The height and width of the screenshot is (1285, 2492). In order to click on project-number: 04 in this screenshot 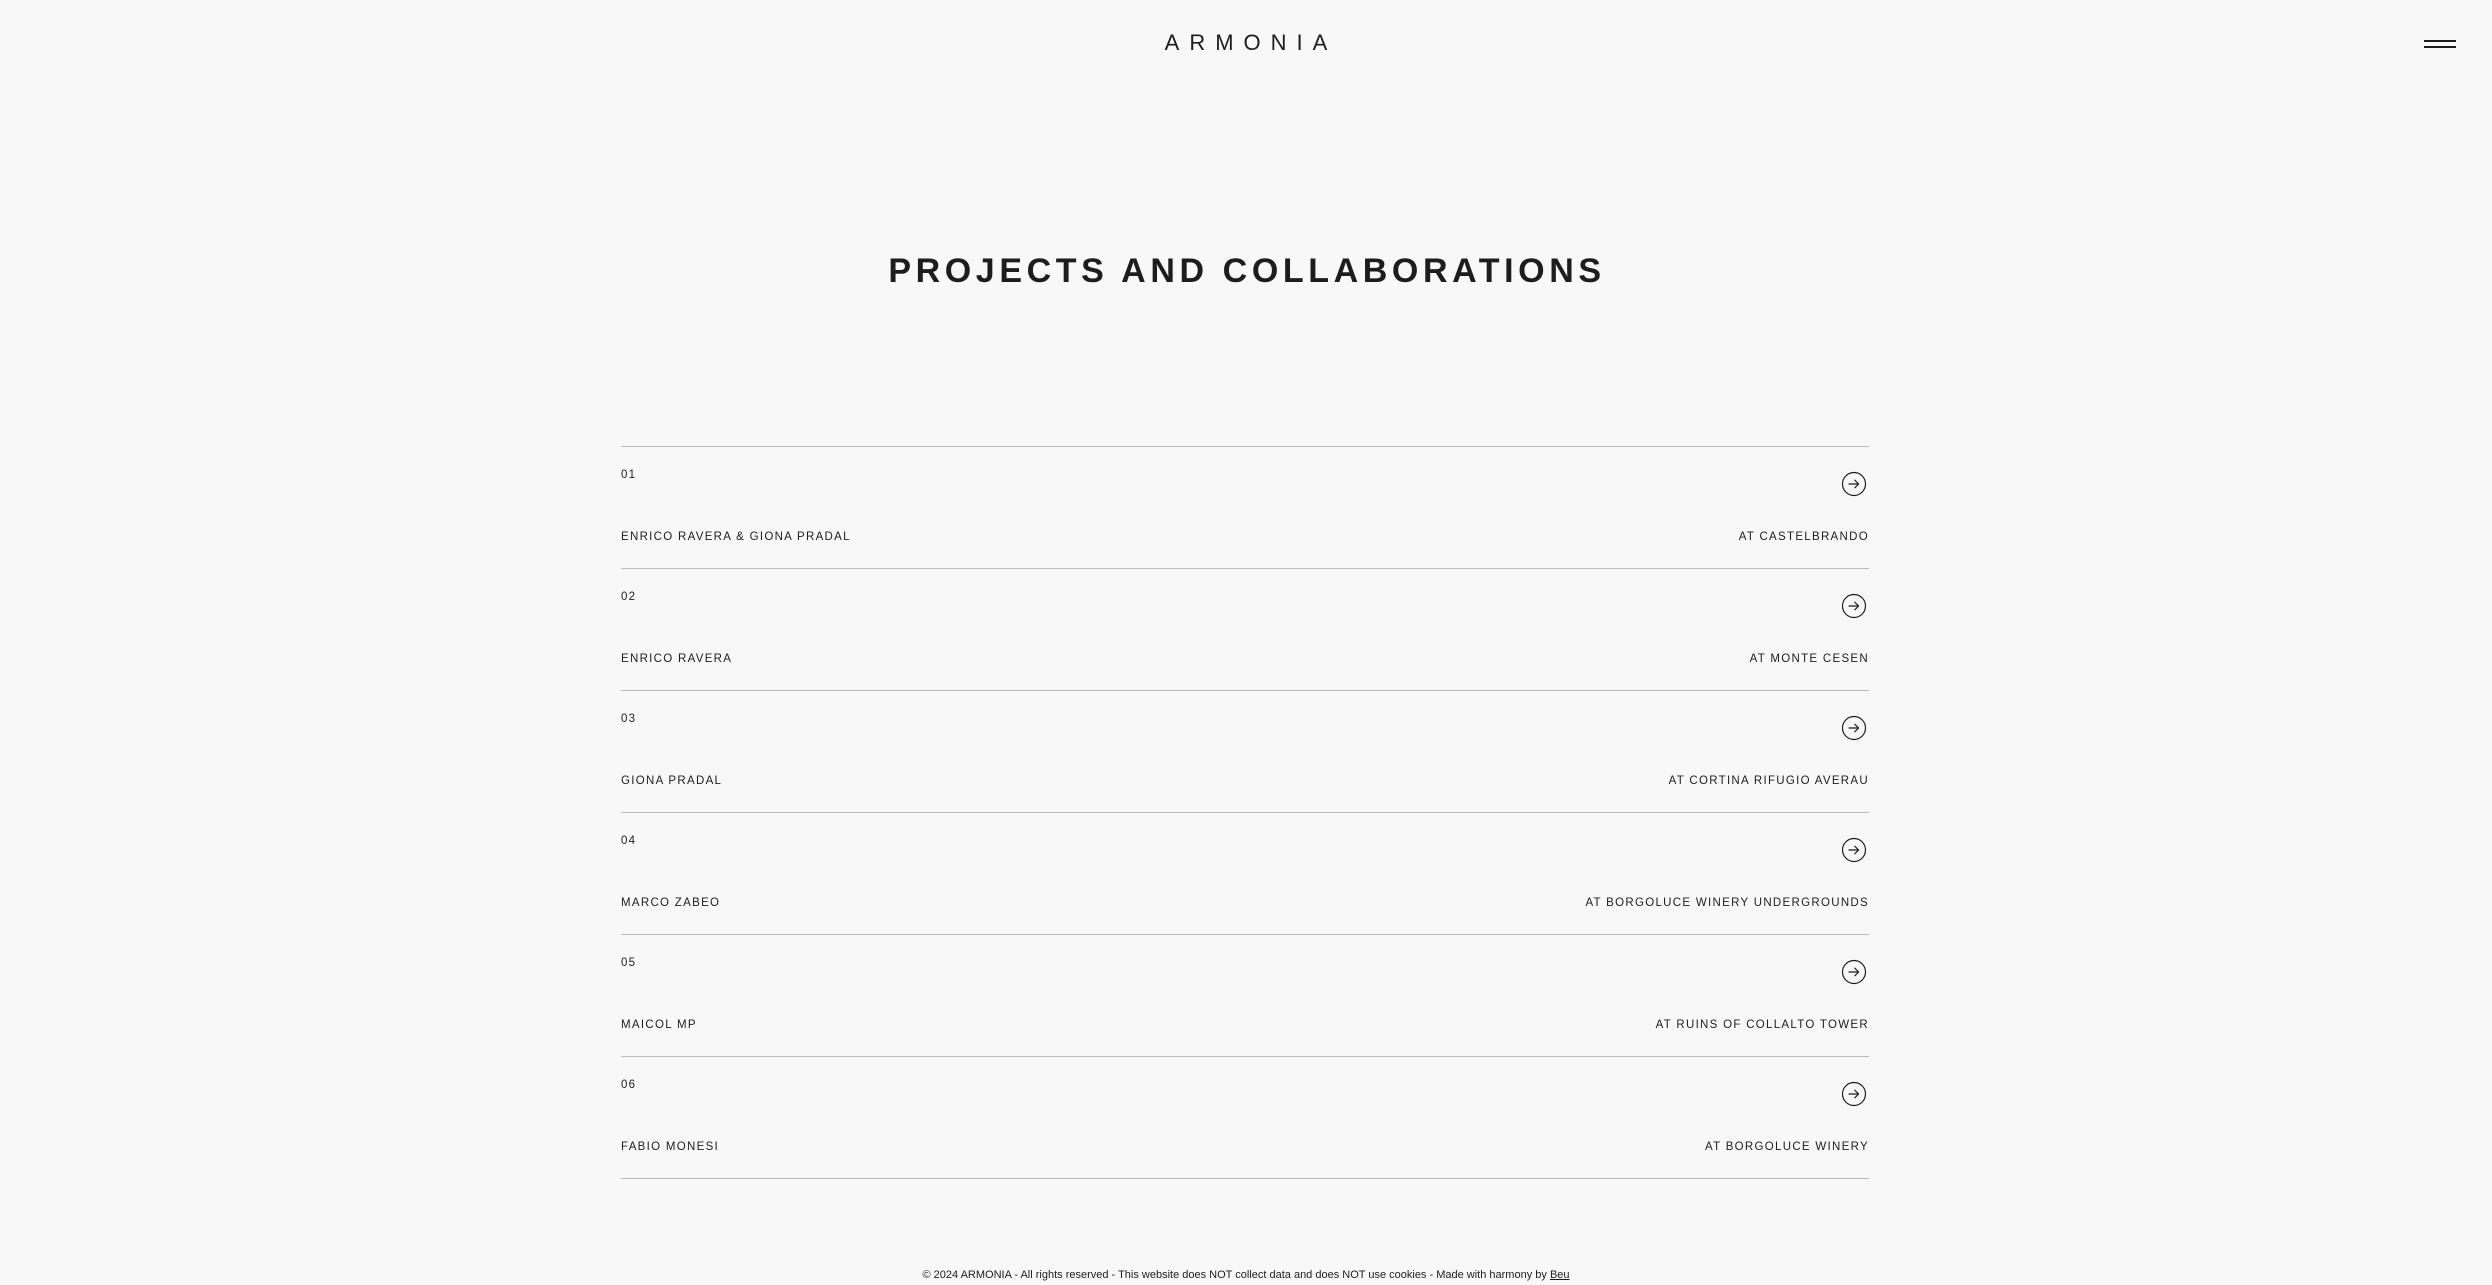, I will do `click(629, 841)`.